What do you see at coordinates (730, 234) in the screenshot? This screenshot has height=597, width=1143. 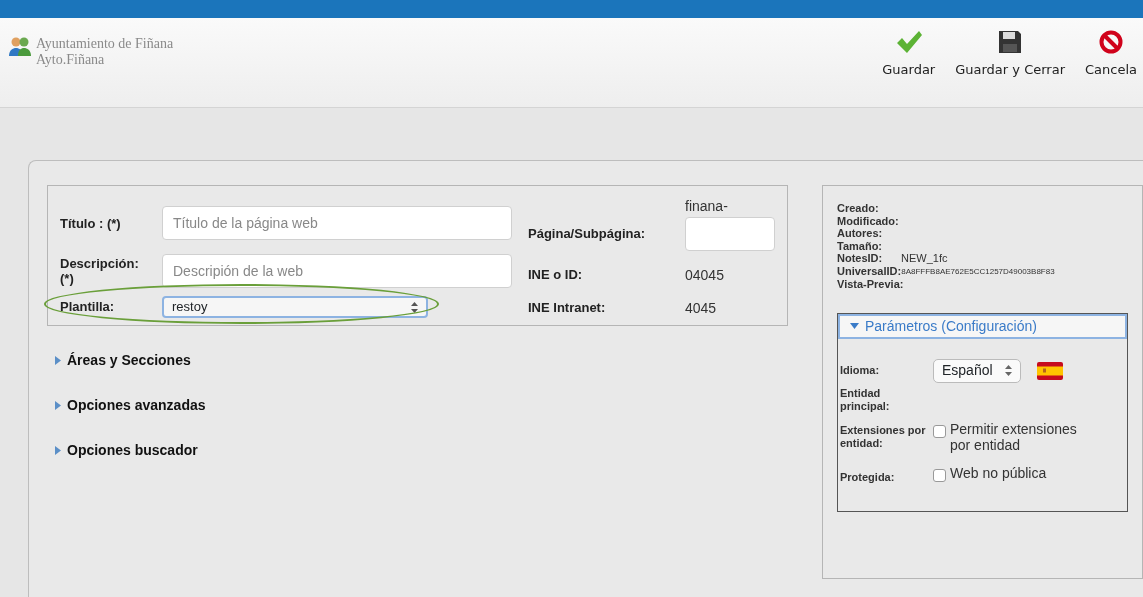 I see `page-field` at bounding box center [730, 234].